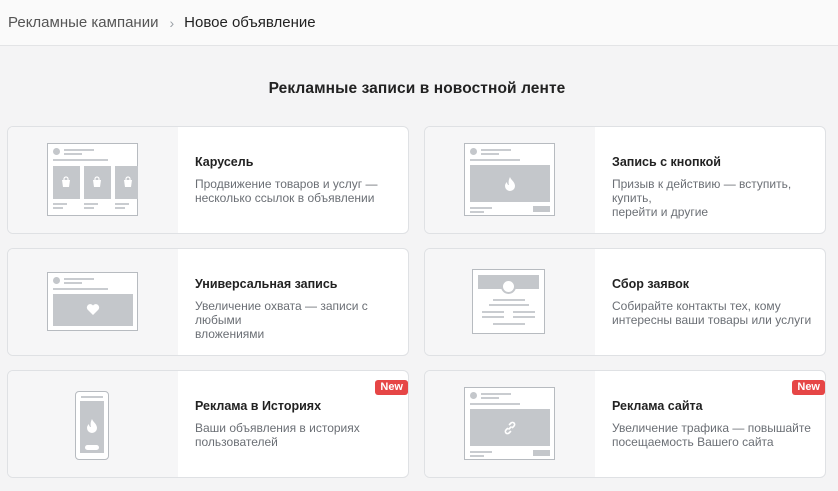  I want to click on breadcrumb-current: Новое объявление, so click(250, 22).